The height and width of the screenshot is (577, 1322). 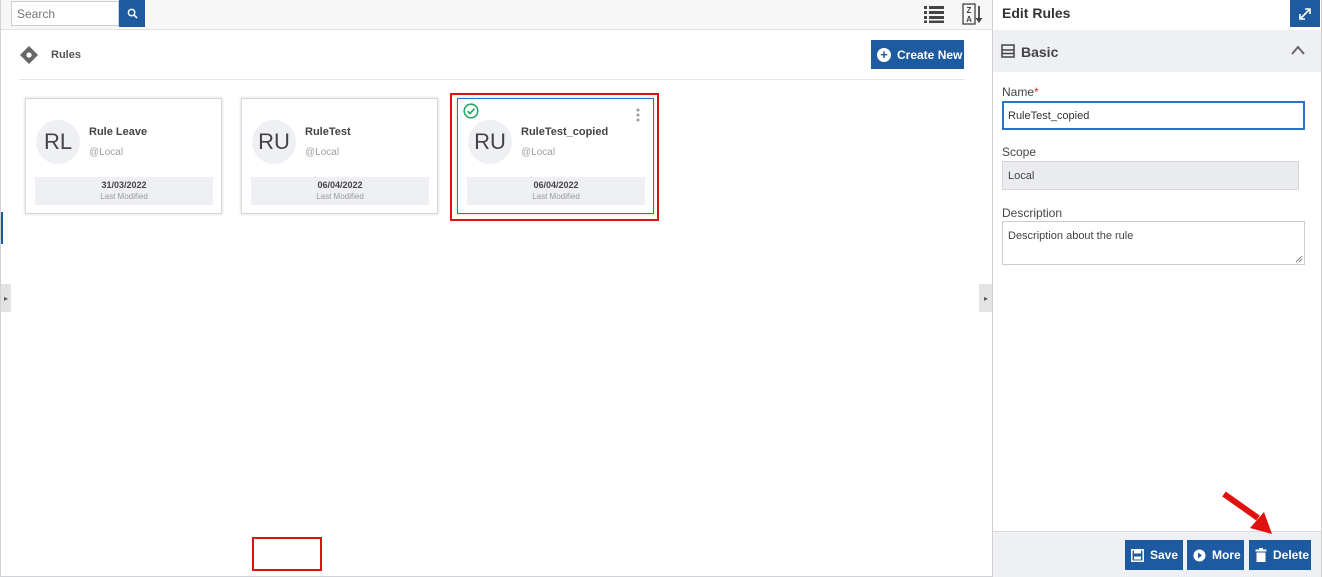 I want to click on name-label-text: Name, so click(x=1018, y=92).